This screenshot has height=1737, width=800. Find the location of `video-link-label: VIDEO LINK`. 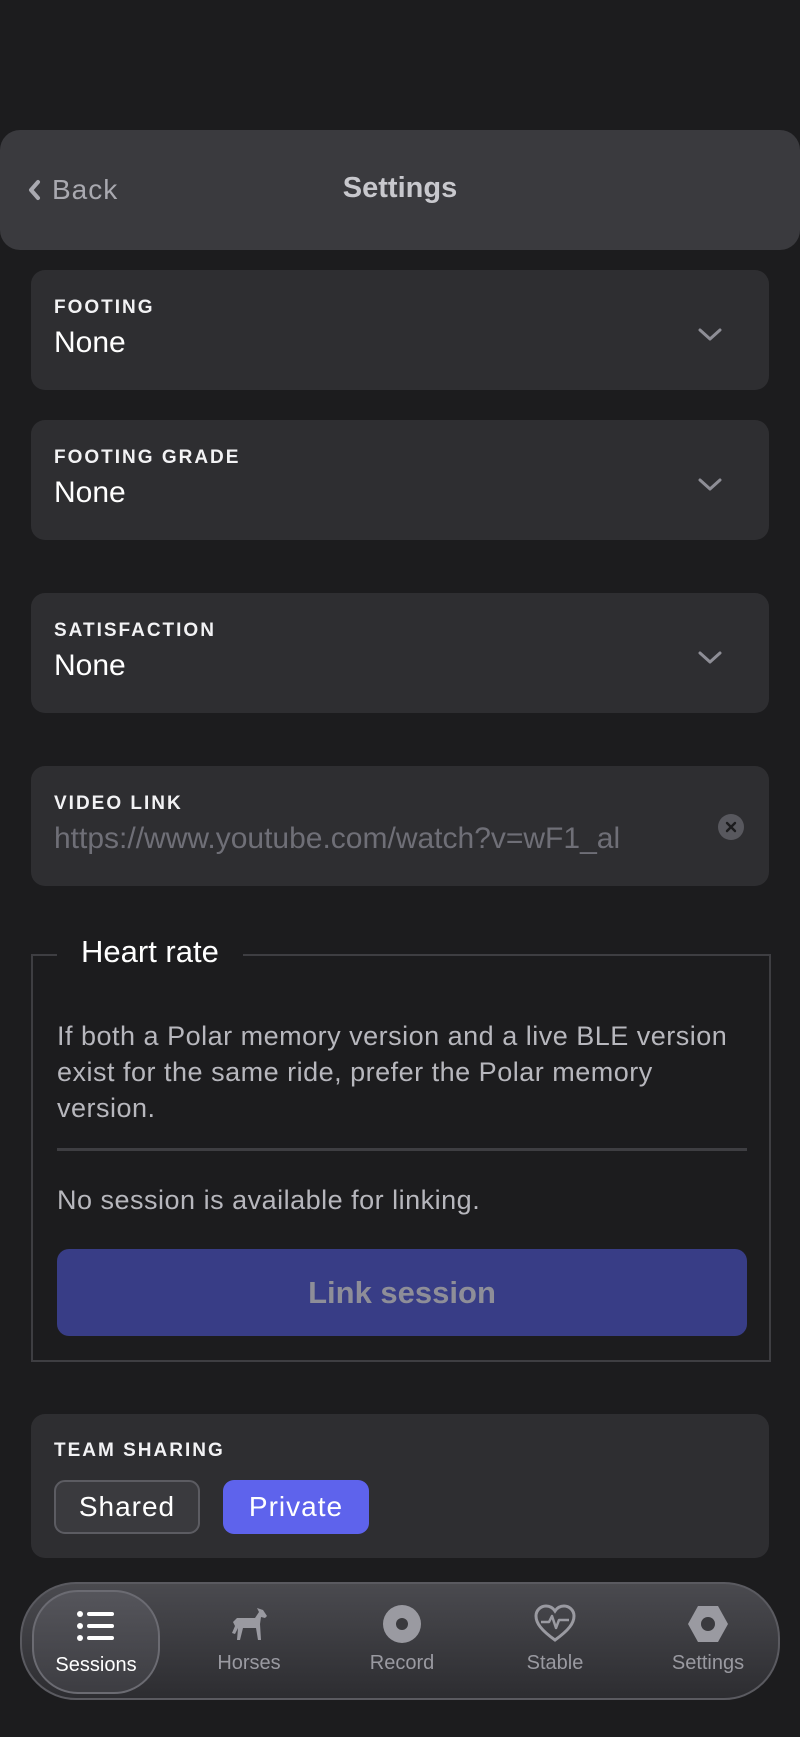

video-link-label: VIDEO LINK is located at coordinates (118, 803).